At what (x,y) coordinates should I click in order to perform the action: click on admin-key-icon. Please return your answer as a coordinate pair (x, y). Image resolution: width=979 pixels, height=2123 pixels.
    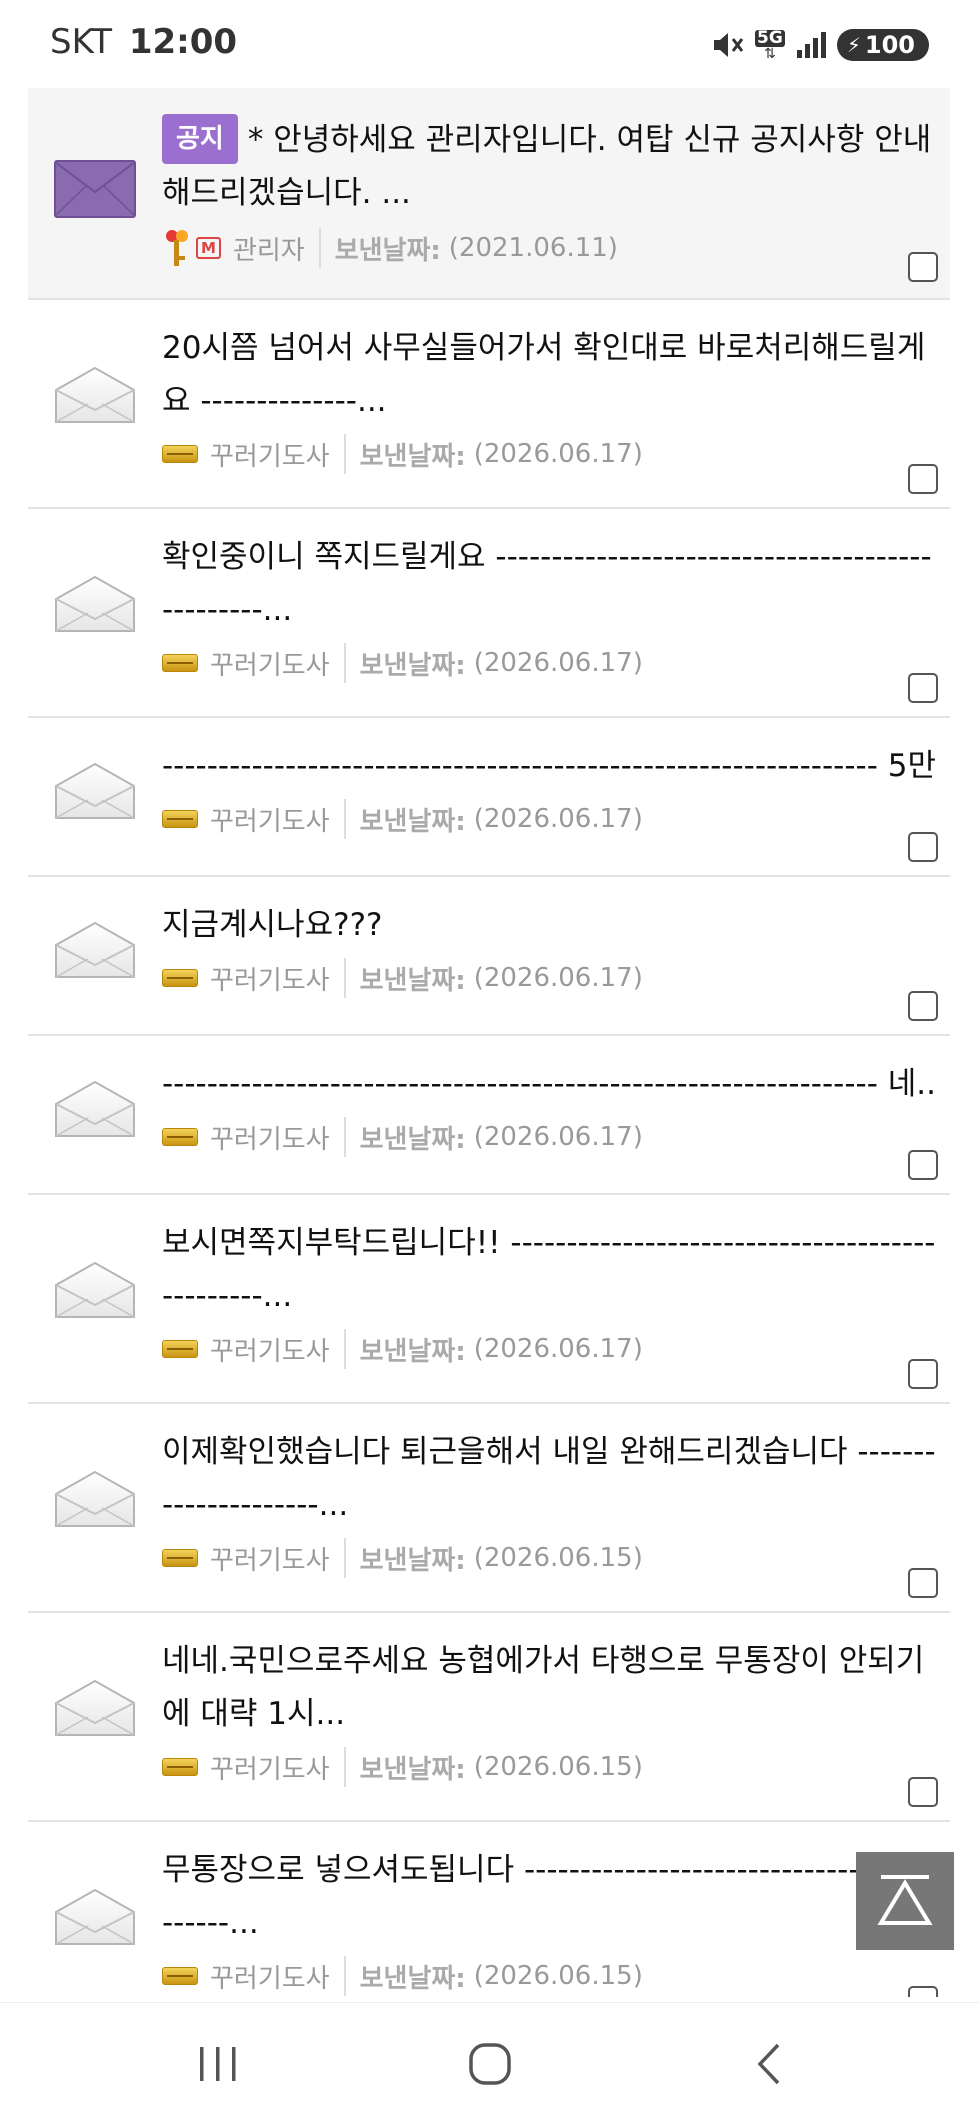
    Looking at the image, I should click on (177, 248).